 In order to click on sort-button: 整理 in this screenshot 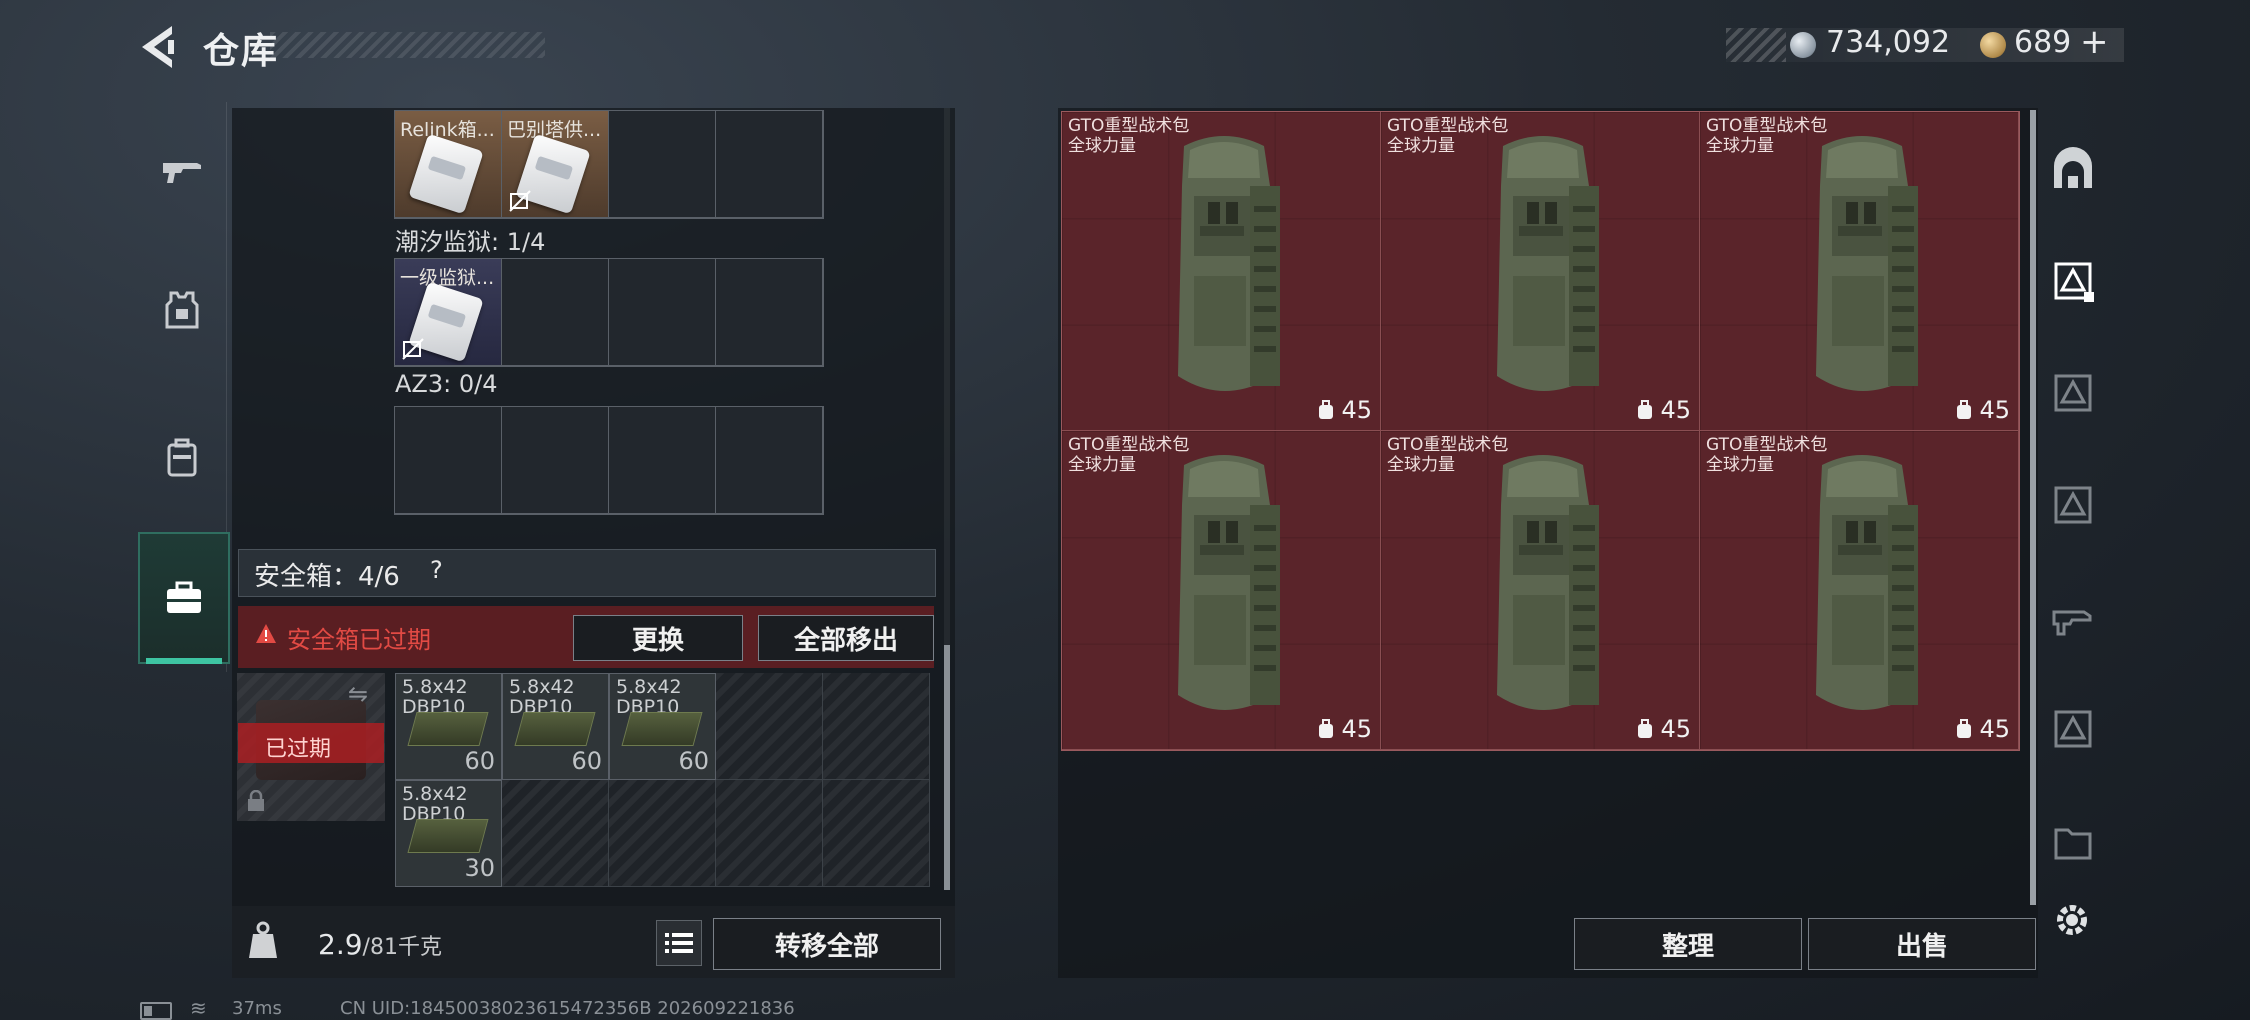, I will do `click(1688, 944)`.